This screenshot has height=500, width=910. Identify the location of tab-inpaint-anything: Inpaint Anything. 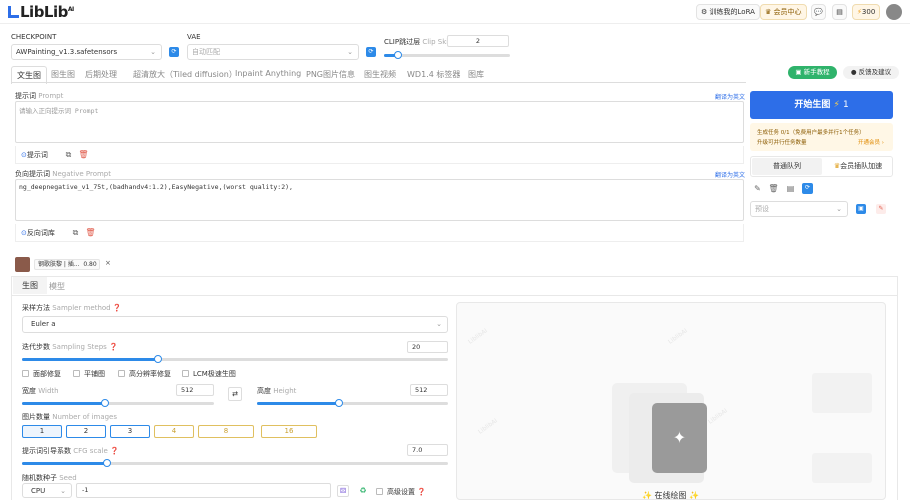
(268, 73).